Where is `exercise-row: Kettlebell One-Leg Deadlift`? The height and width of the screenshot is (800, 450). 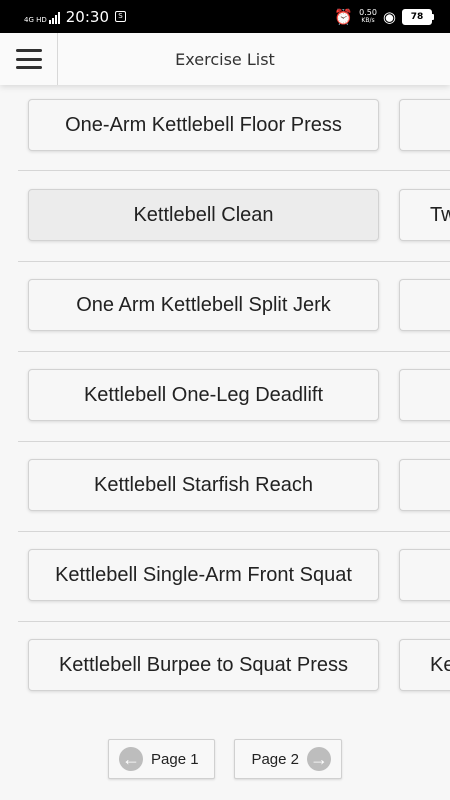 exercise-row: Kettlebell One-Leg Deadlift is located at coordinates (234, 396).